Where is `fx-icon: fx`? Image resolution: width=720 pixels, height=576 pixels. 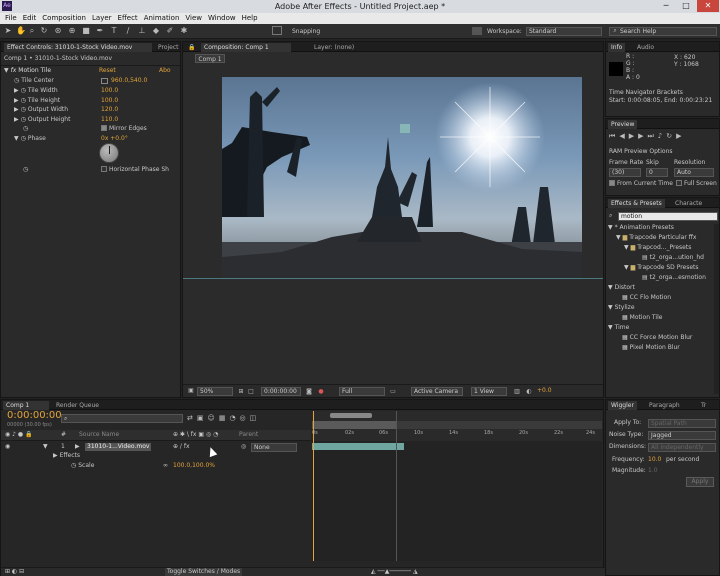 fx-icon: fx is located at coordinates (14, 71).